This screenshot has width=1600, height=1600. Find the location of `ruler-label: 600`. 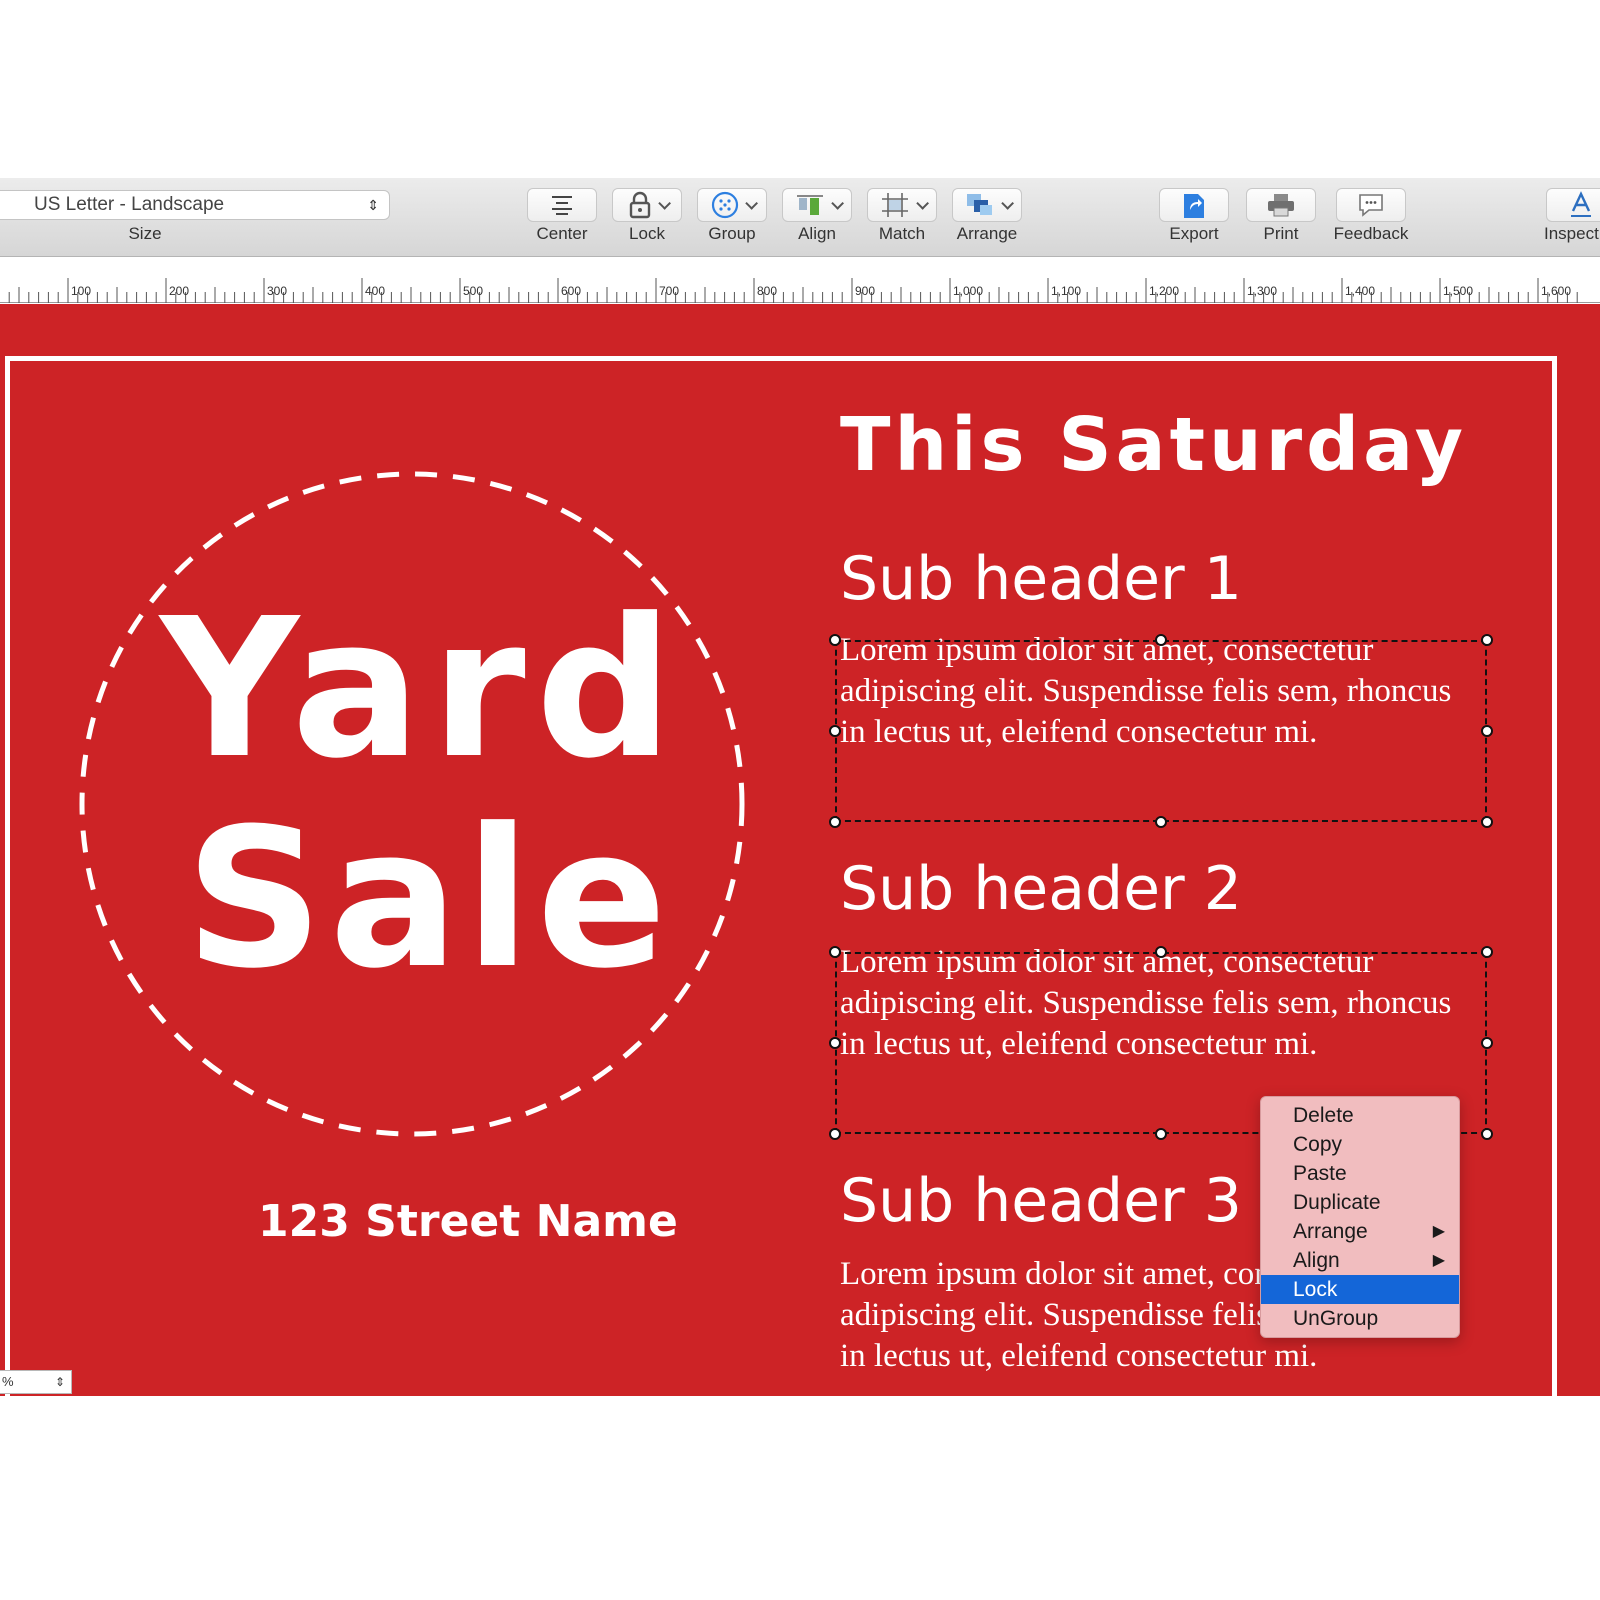

ruler-label: 600 is located at coordinates (571, 291).